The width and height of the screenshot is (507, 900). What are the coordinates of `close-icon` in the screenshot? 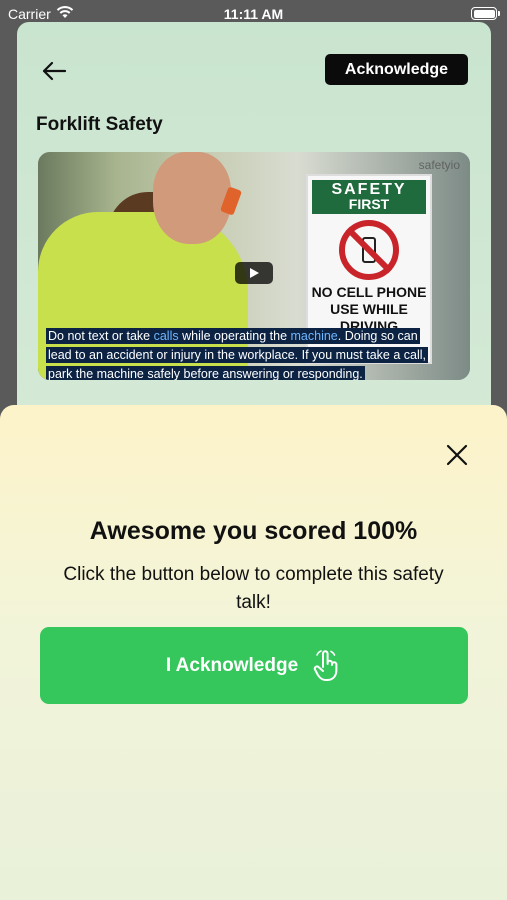 It's located at (457, 455).